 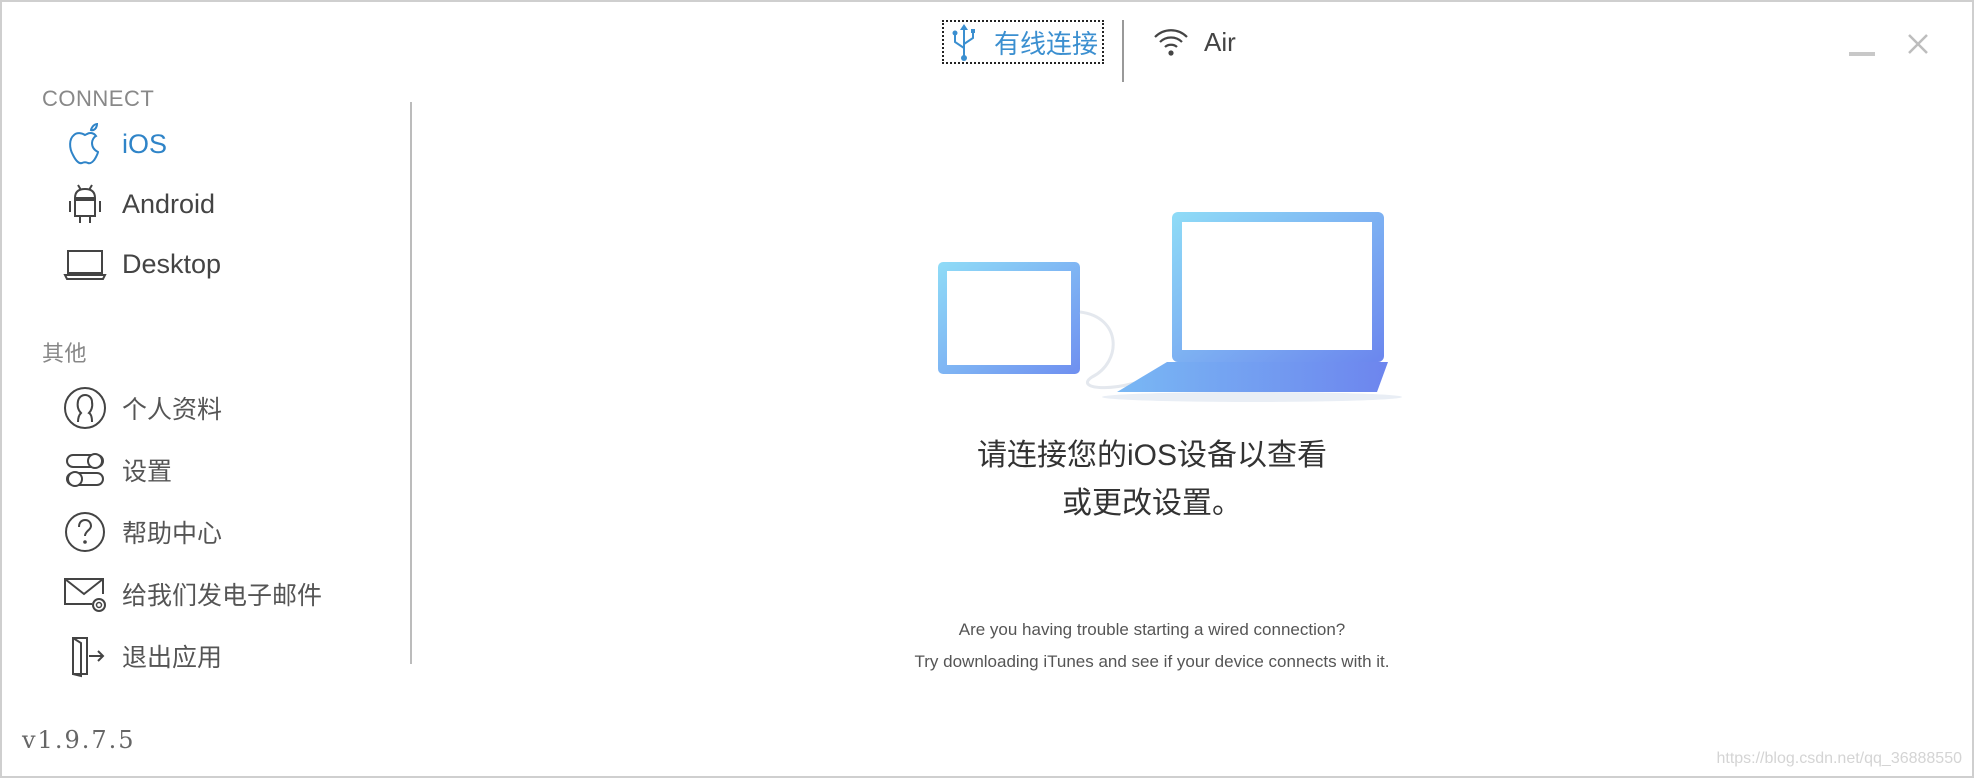 What do you see at coordinates (1152, 480) in the screenshot?
I see `connect-instruction: 请连接您的iOS设备以查看 或更改设置。` at bounding box center [1152, 480].